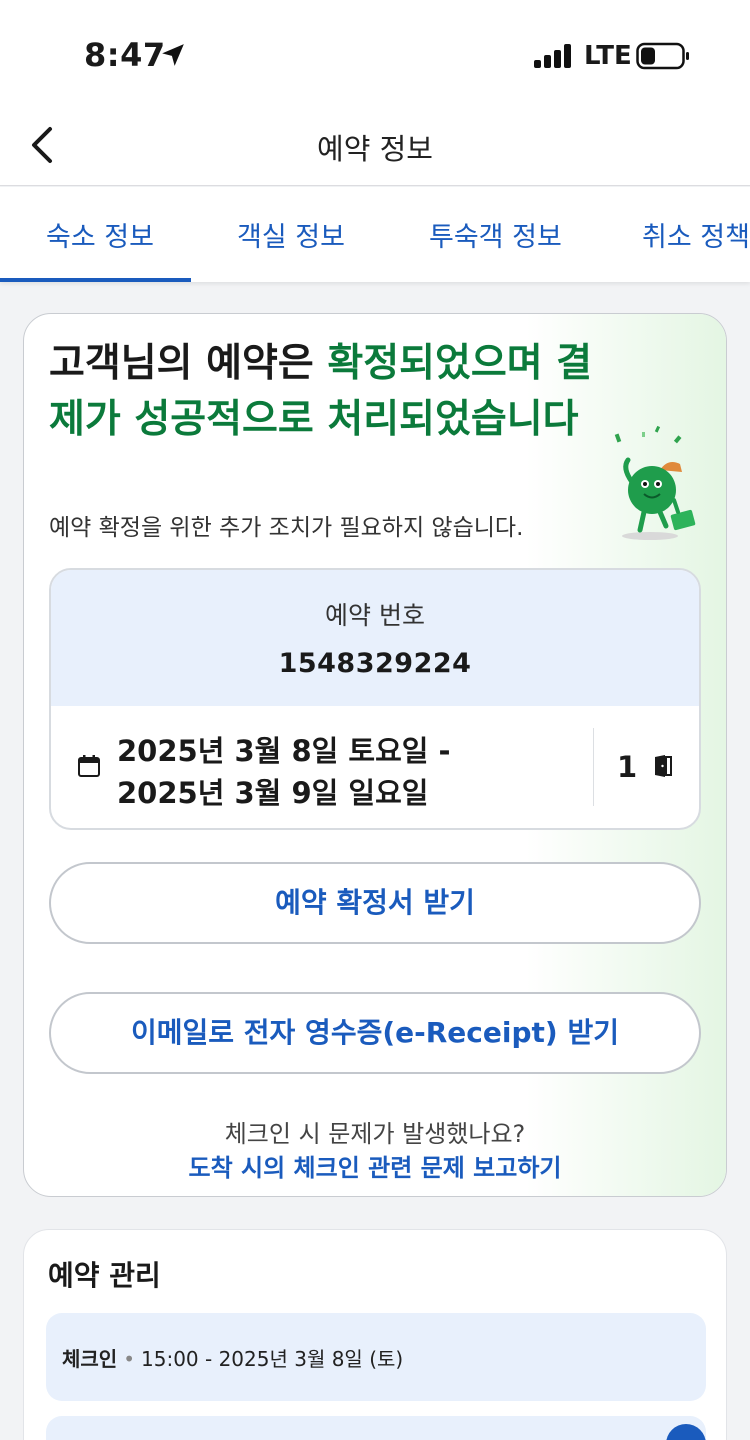 The width and height of the screenshot is (750, 1440). I want to click on tab-guest-info: 투숙객 정보, so click(495, 234).